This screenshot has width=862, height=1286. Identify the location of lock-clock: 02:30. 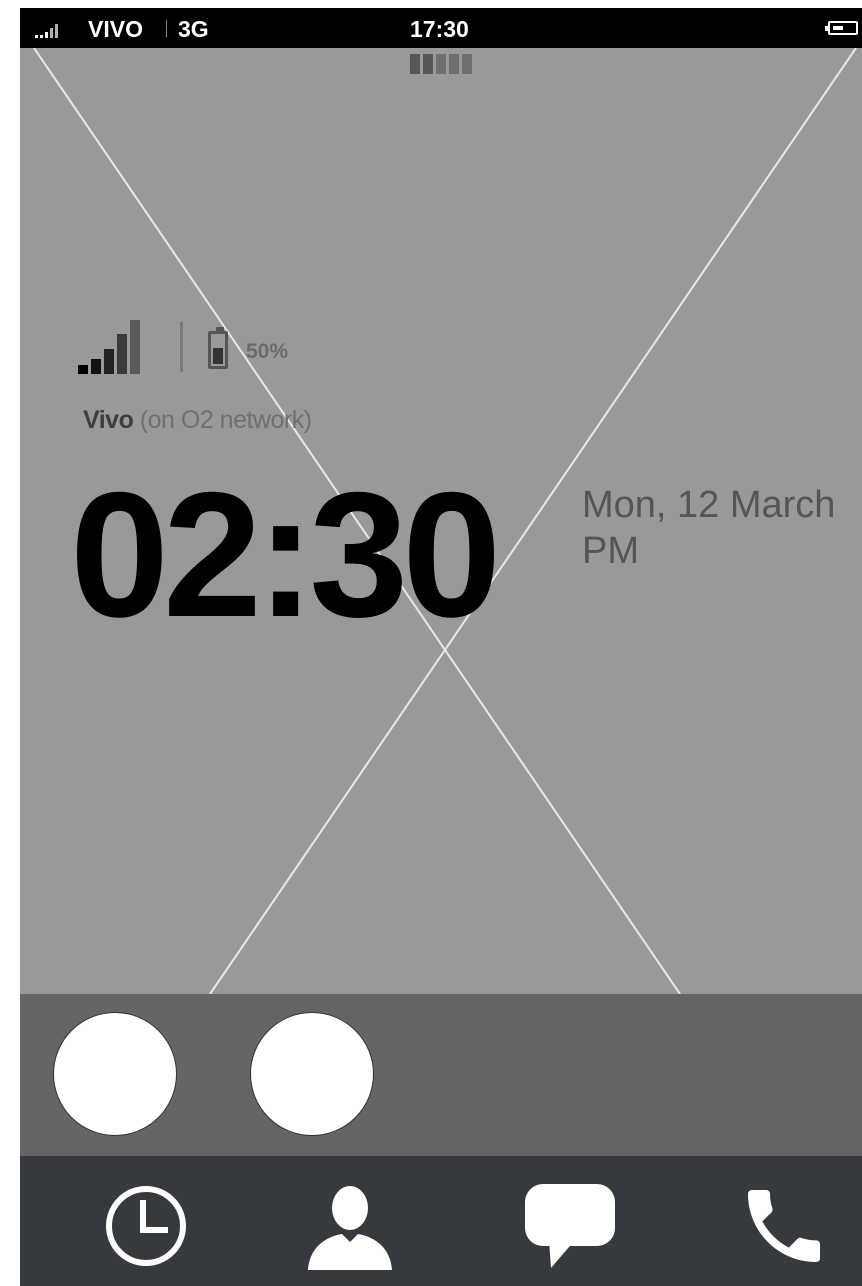
(285, 554).